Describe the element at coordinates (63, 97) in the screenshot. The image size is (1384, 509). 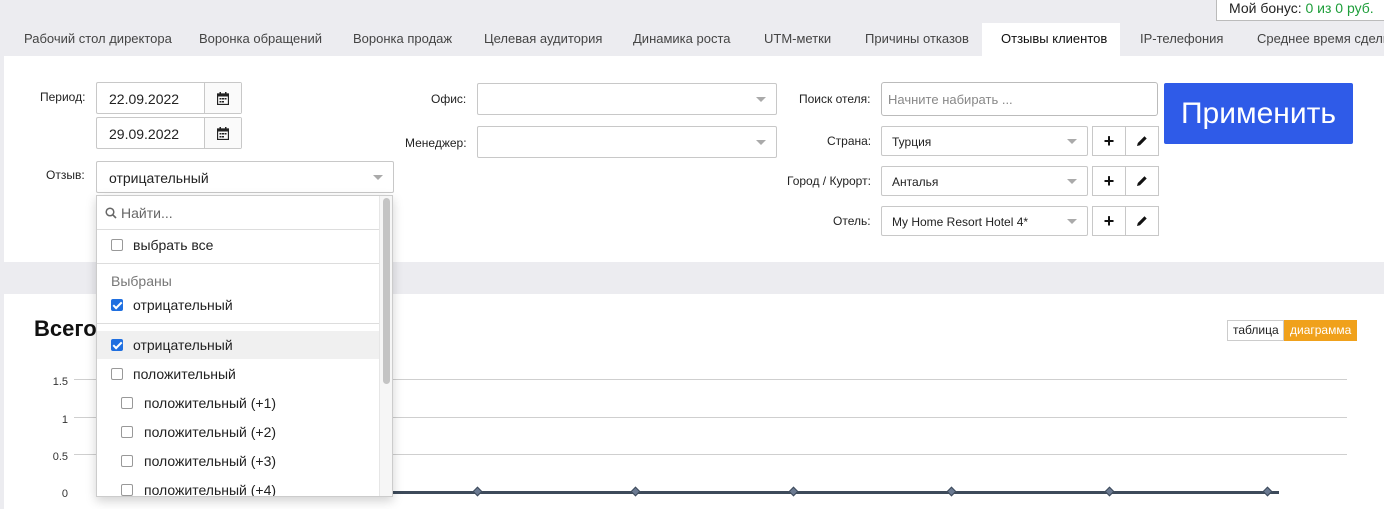
I see `period-label: Период:` at that location.